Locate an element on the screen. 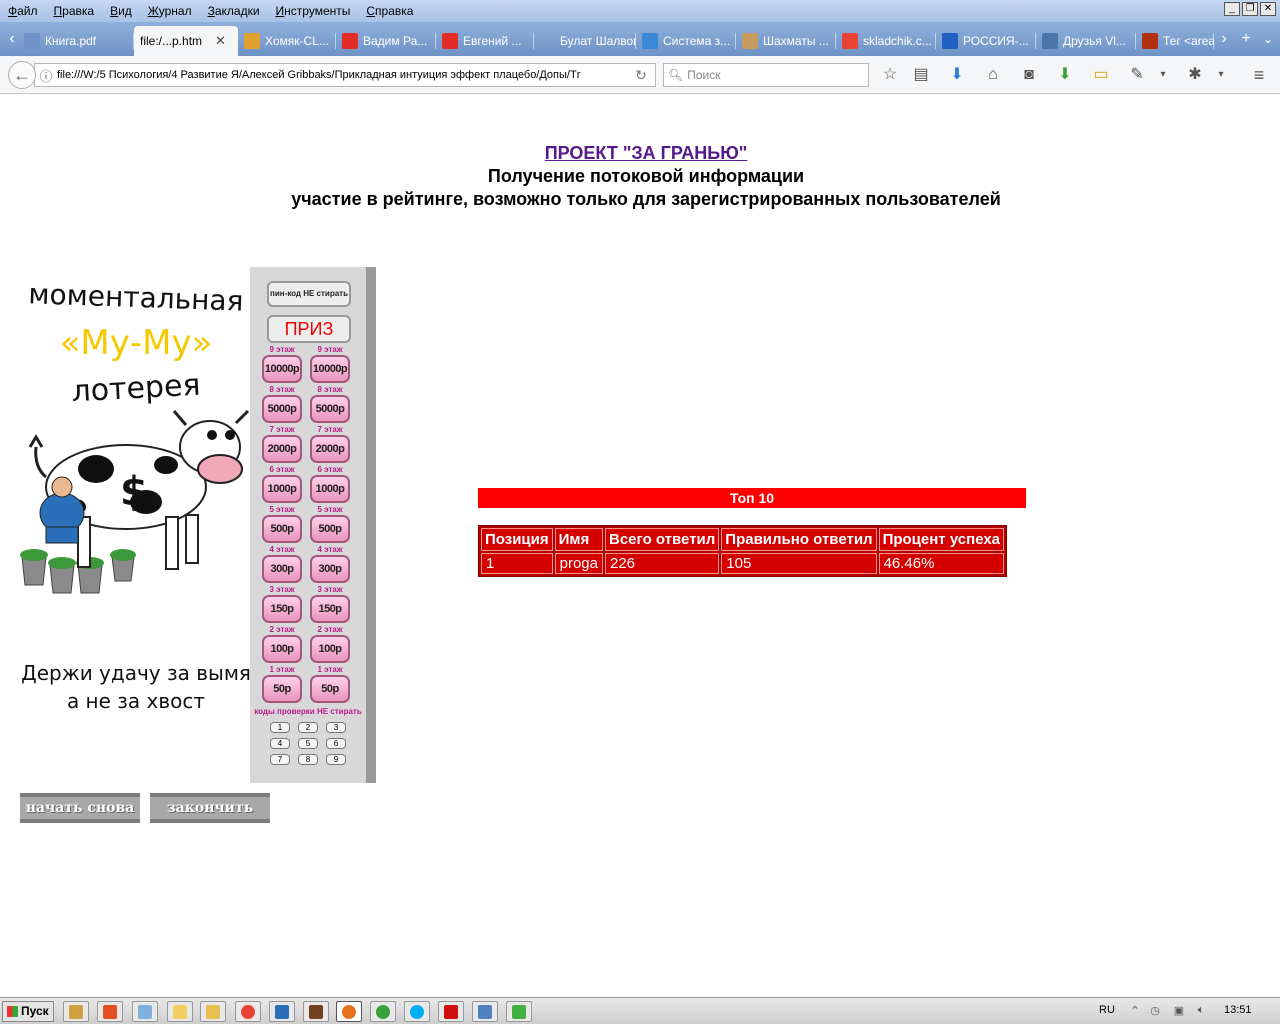 Image resolution: width=1280 pixels, height=1024 pixels. youtube-icon is located at coordinates (350, 41).